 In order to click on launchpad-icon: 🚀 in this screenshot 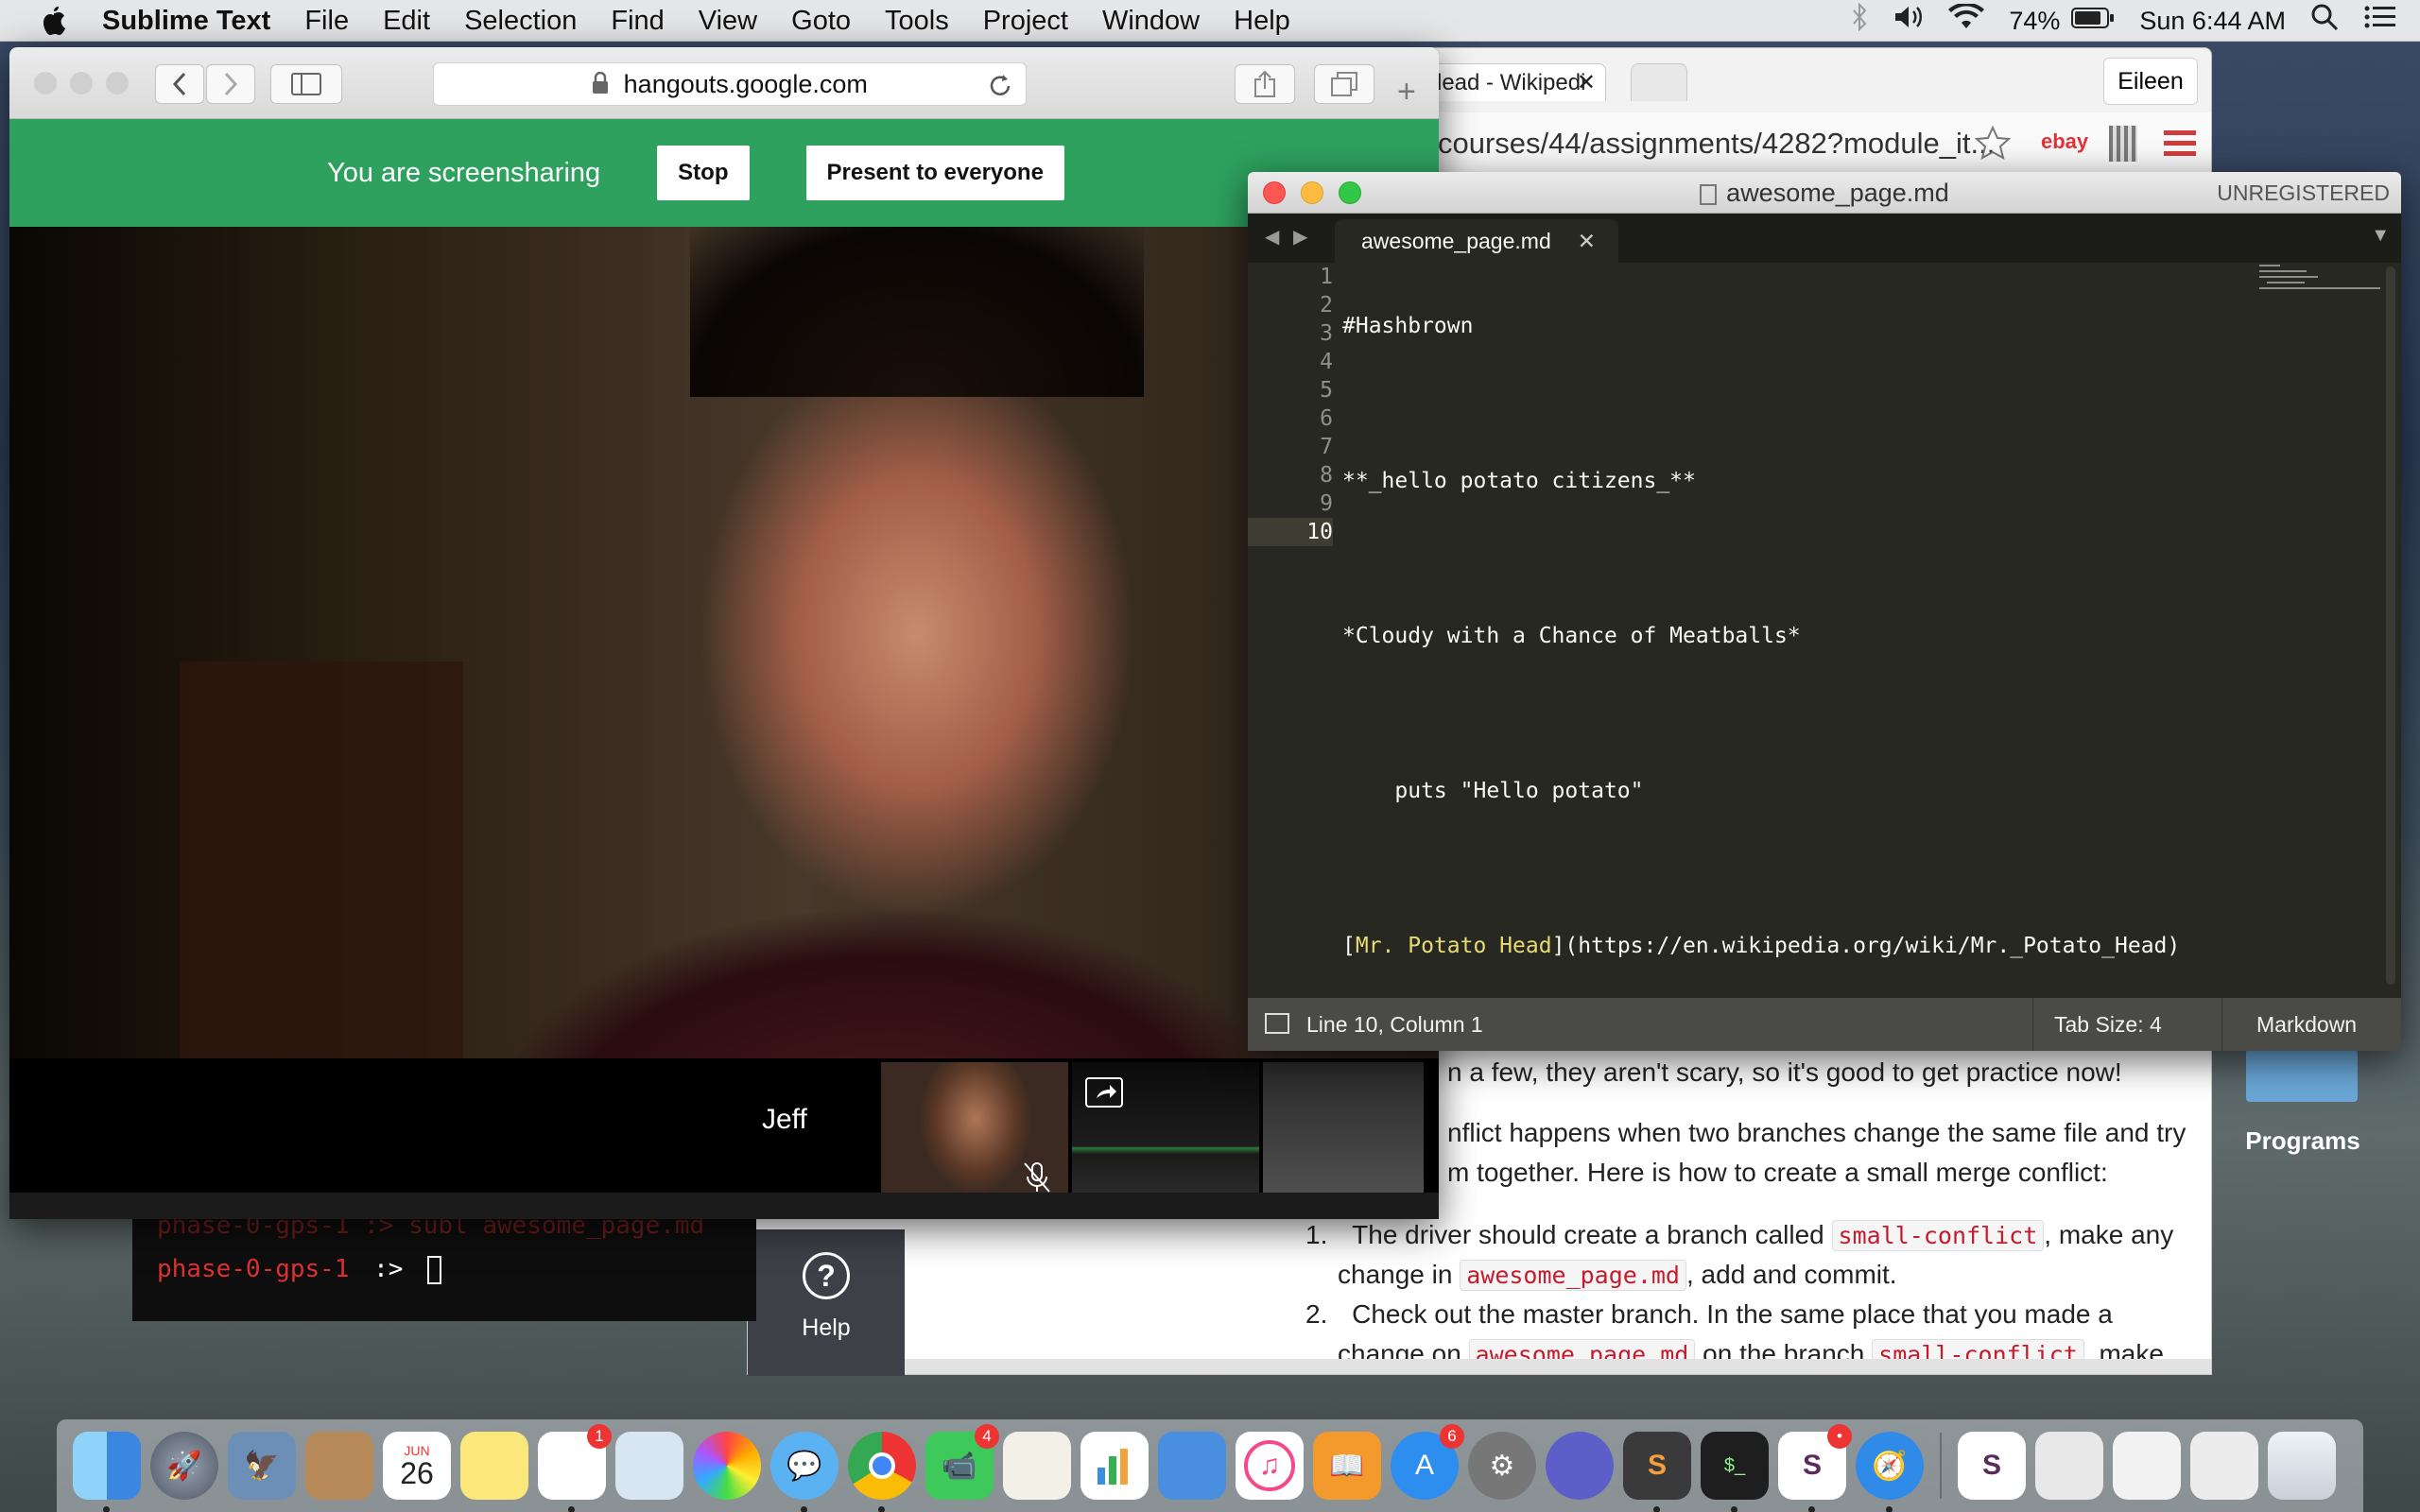, I will do `click(184, 1466)`.